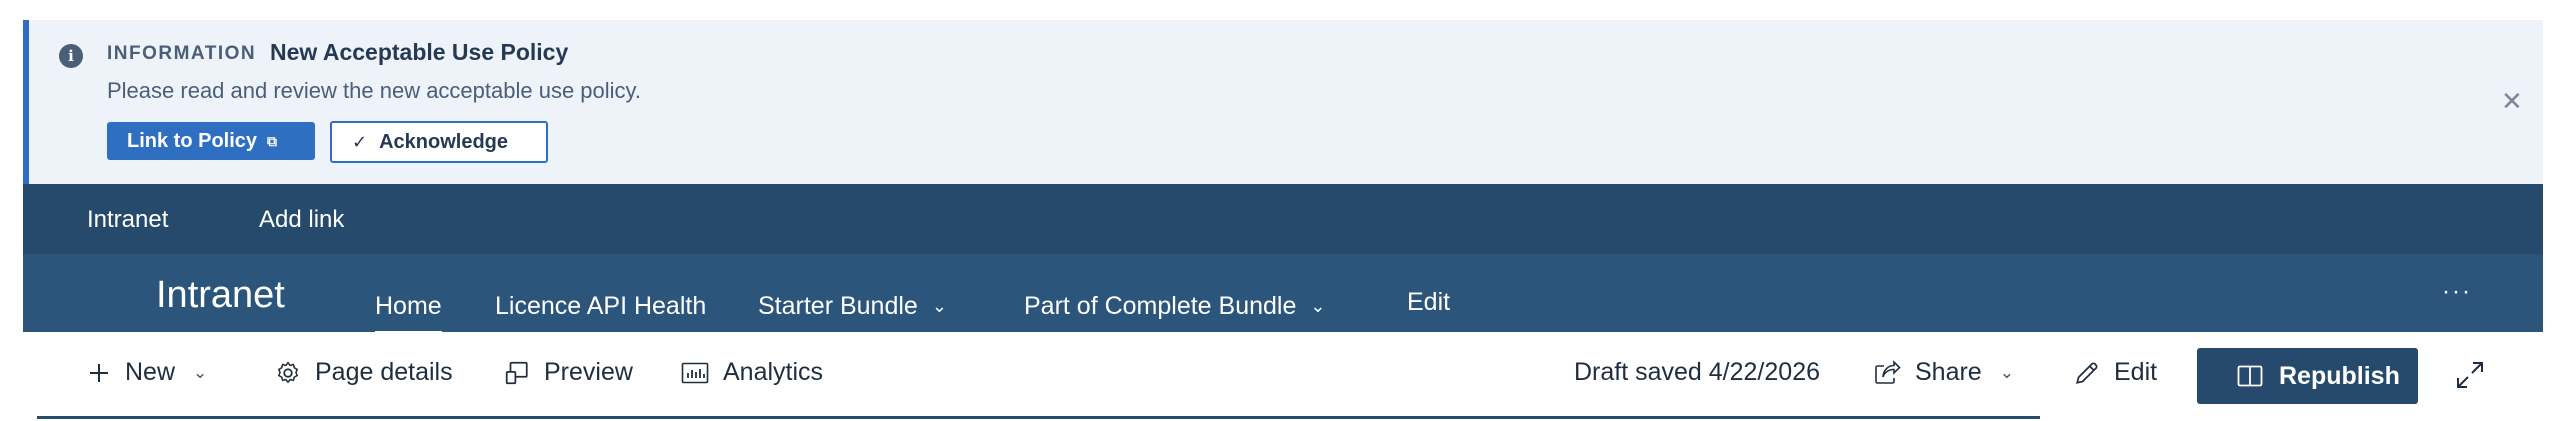  Describe the element at coordinates (384, 372) in the screenshot. I see `page-details-label: Page details` at that location.